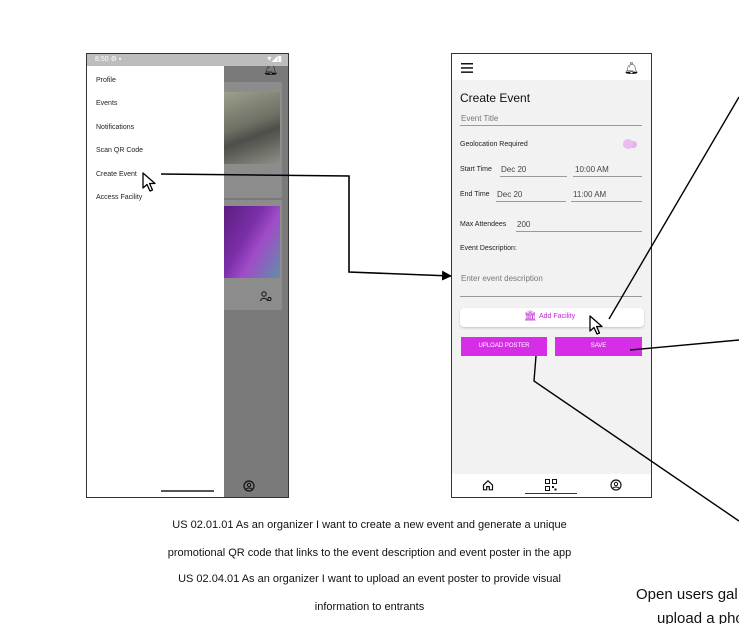  I want to click on side-note-text: Open users gal, so click(687, 594).